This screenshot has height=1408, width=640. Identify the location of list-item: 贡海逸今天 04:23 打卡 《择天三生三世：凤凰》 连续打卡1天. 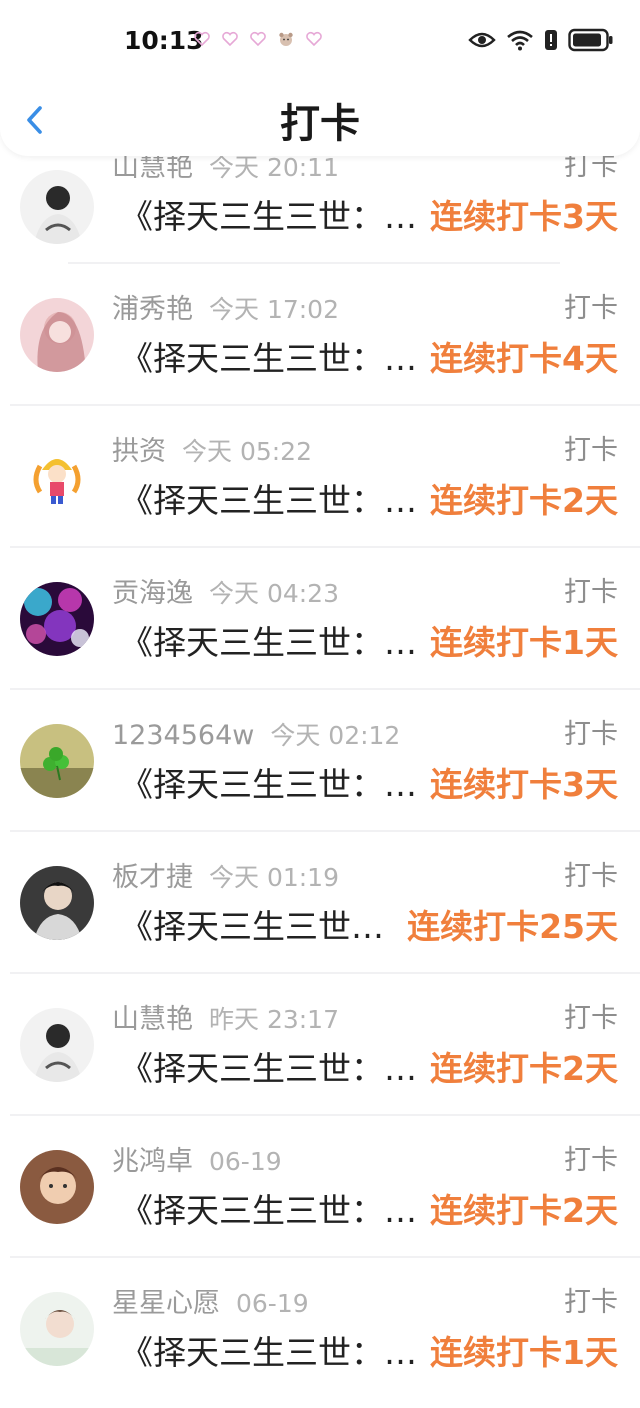
(320, 619).